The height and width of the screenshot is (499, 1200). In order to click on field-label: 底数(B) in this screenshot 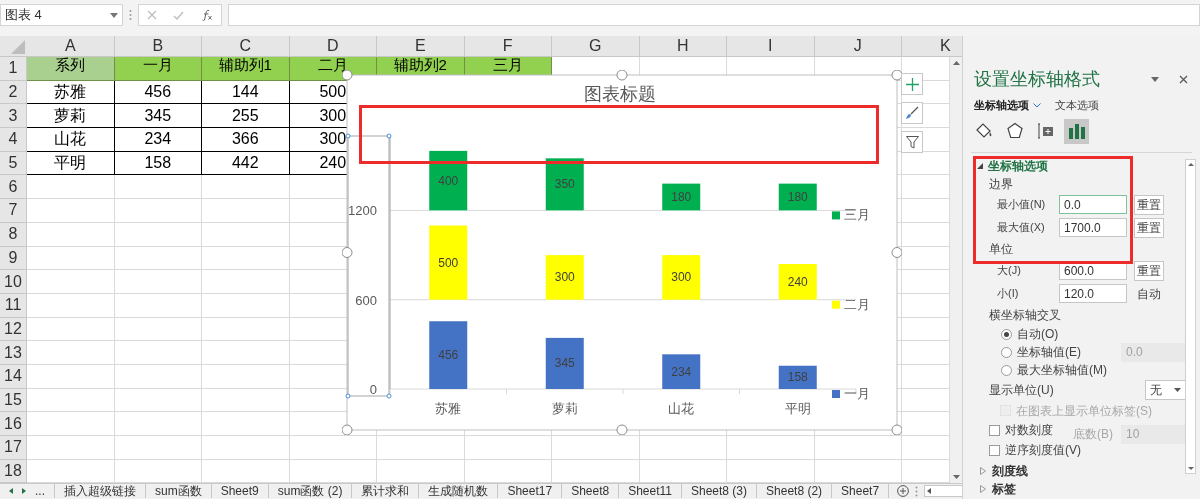, I will do `click(1093, 434)`.